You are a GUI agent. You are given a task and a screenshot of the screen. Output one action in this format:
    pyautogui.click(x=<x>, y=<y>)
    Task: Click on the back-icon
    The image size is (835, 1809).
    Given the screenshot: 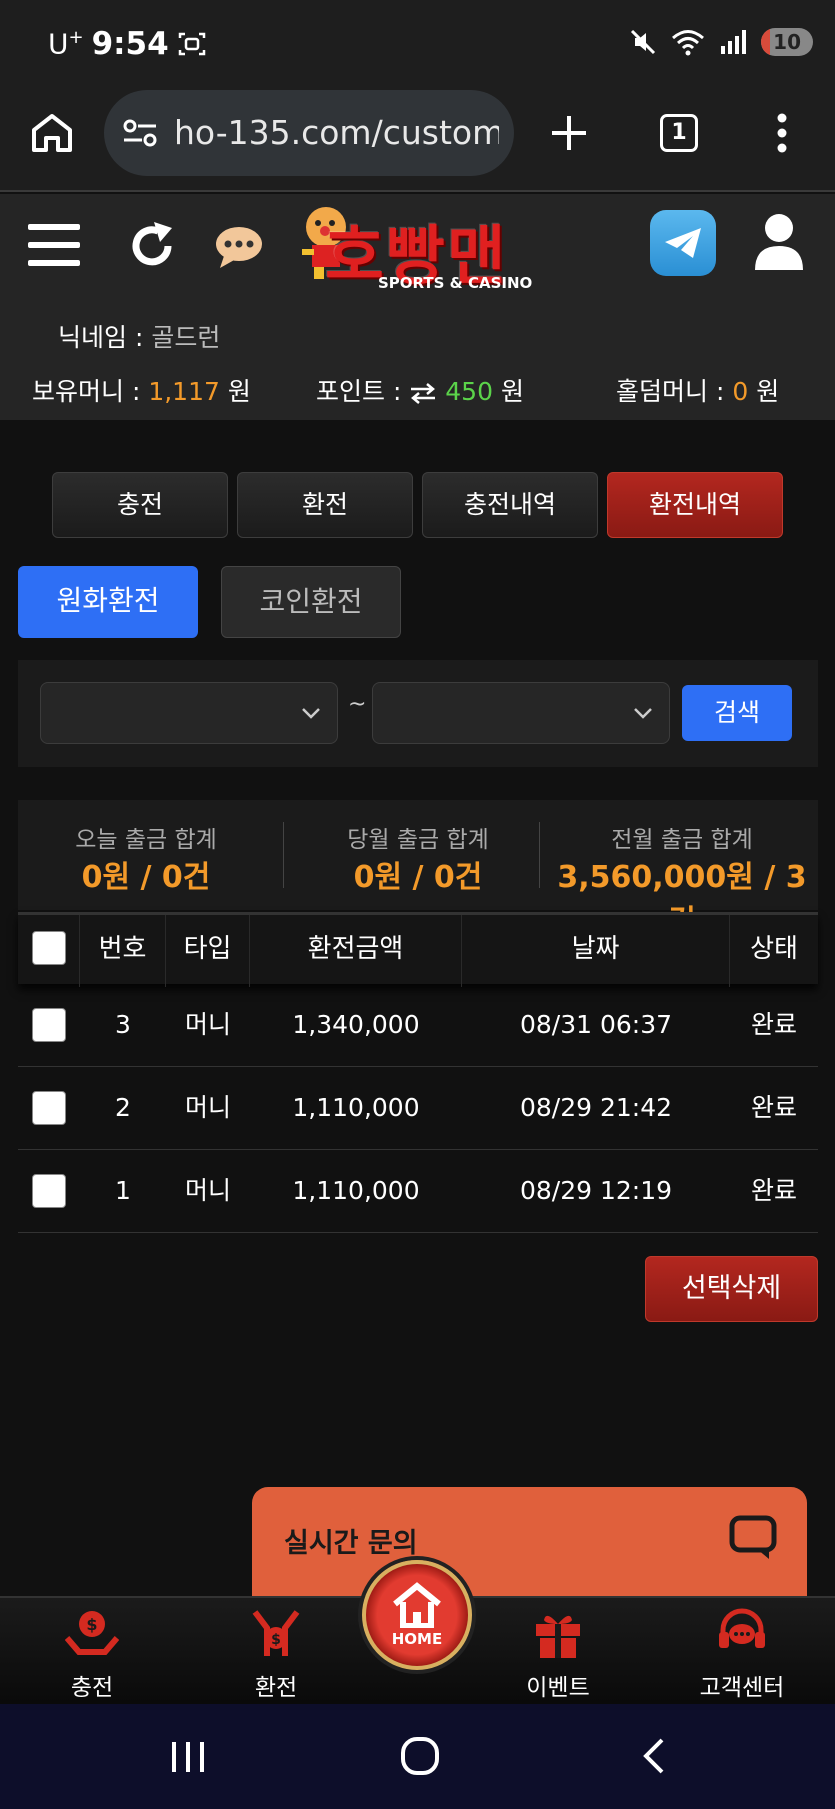 What is the action you would take?
    pyautogui.click(x=654, y=1756)
    